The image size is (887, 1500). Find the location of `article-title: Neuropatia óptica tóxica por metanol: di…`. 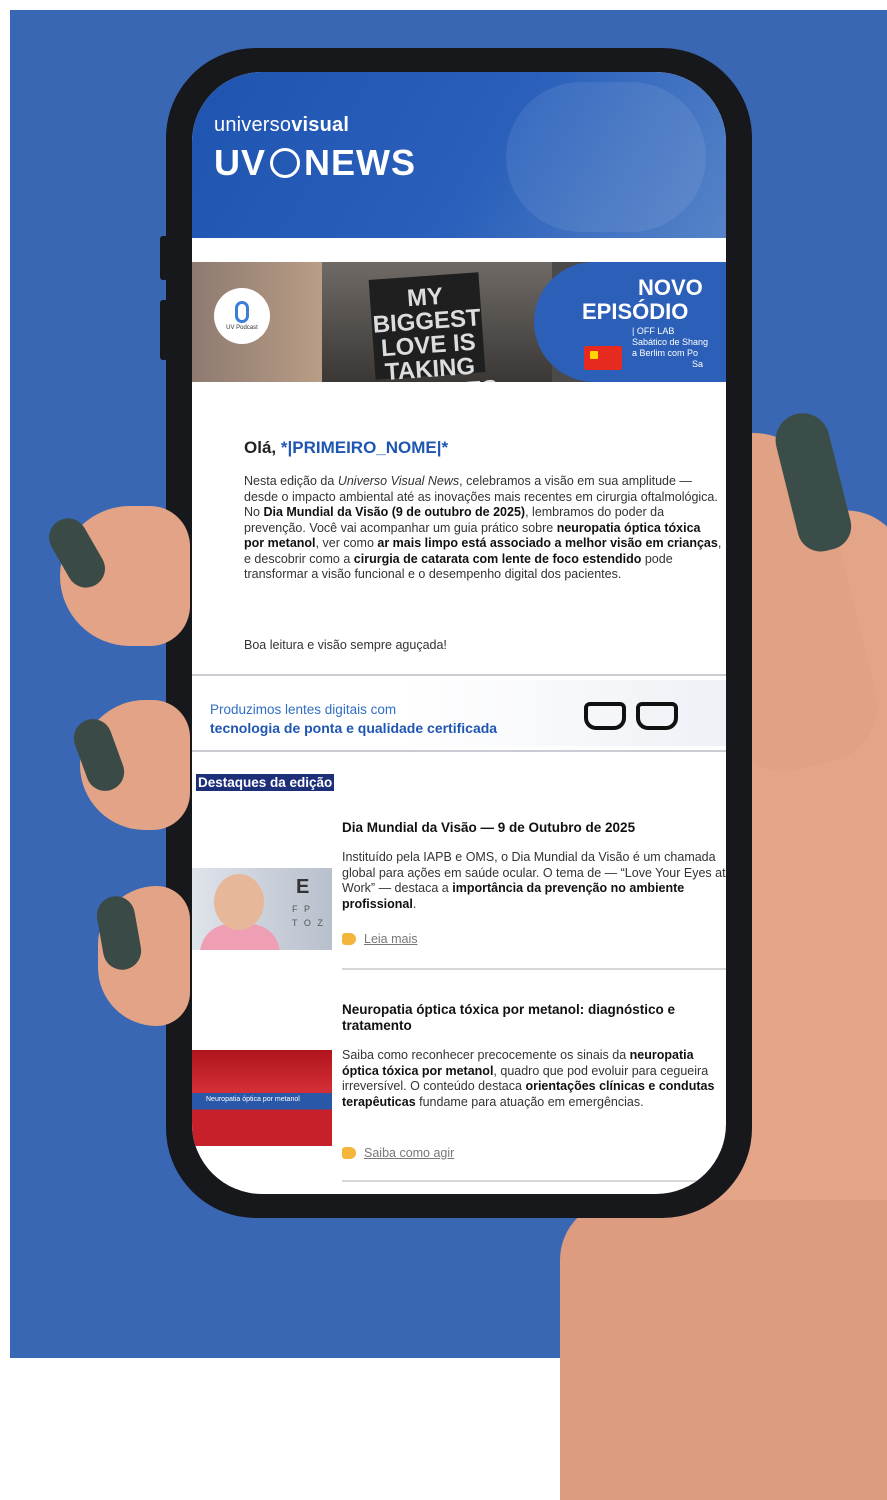

article-title: Neuropatia óptica tóxica por metanol: di… is located at coordinates (532, 1018).